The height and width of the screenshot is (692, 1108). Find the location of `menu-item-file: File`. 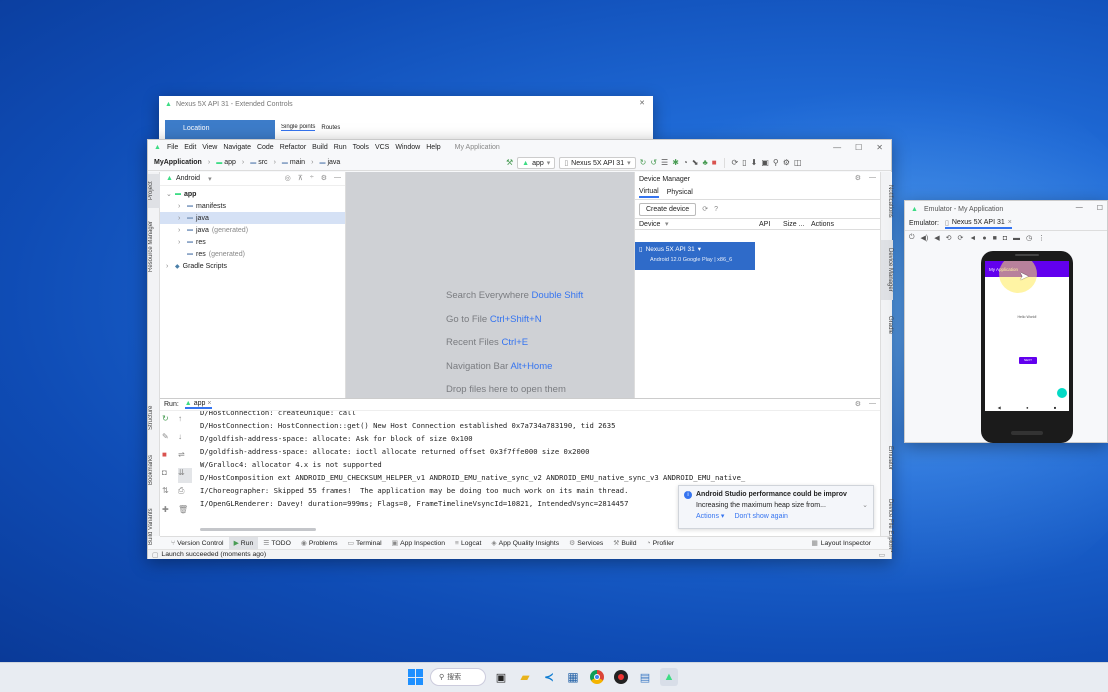

menu-item-file: File is located at coordinates (172, 147).